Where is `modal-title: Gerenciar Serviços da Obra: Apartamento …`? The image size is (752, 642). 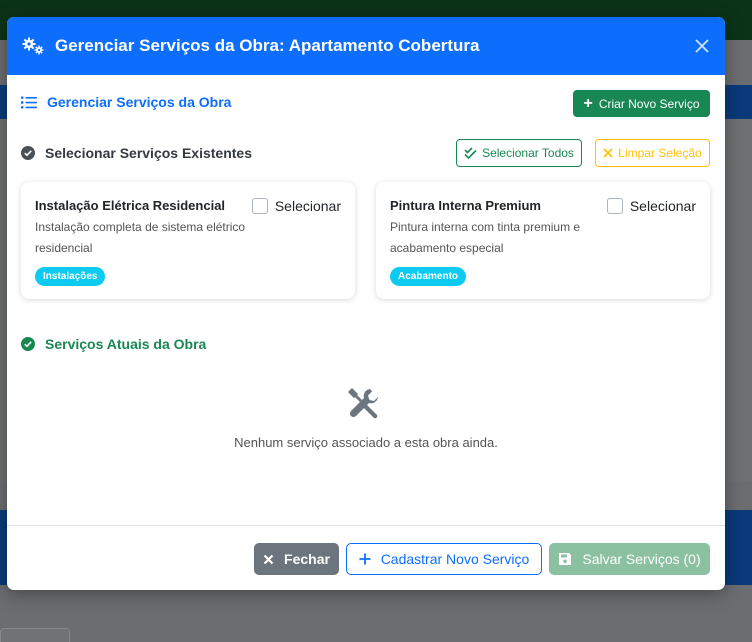
modal-title: Gerenciar Serviços da Obra: Apartamento … is located at coordinates (267, 45).